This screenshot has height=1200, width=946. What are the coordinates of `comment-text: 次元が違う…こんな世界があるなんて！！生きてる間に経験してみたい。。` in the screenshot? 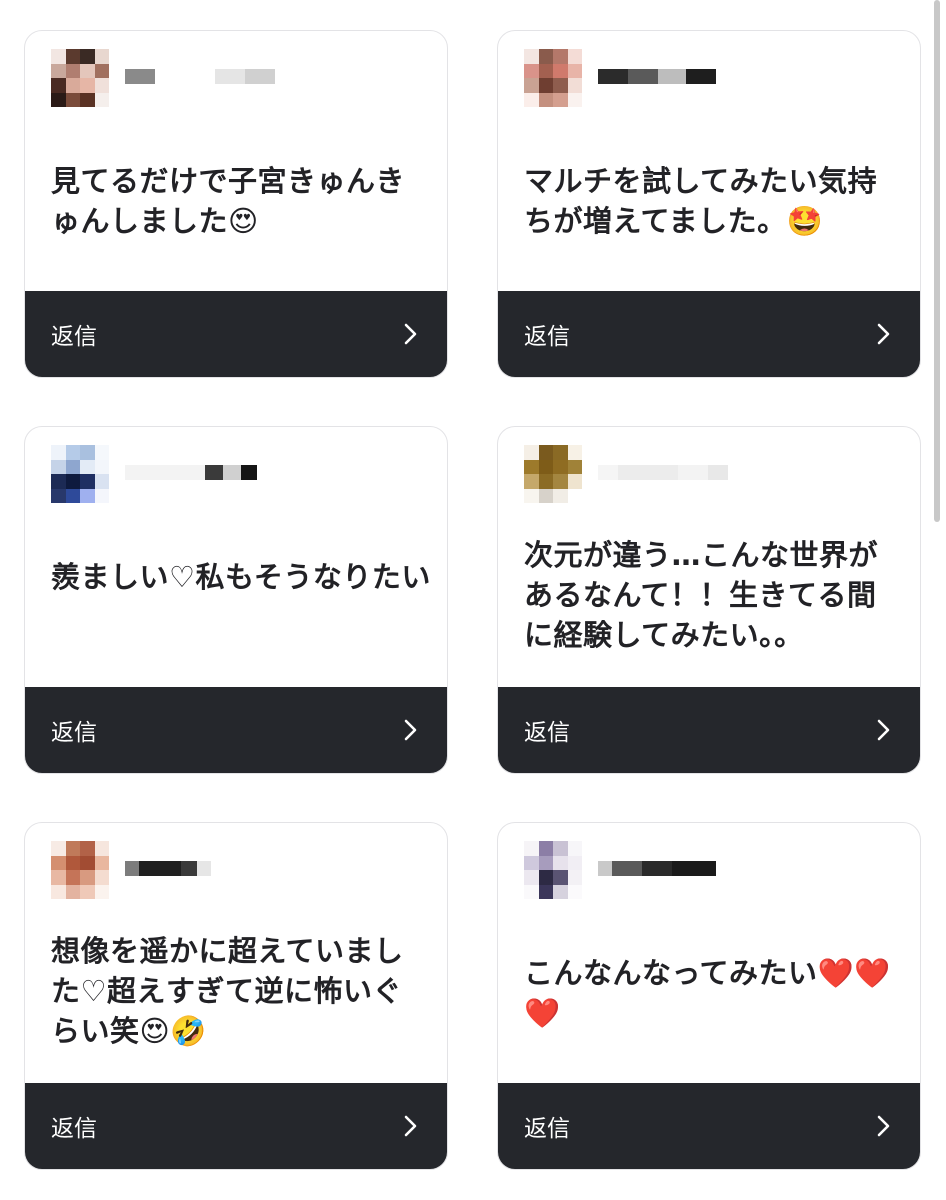 It's located at (701, 595).